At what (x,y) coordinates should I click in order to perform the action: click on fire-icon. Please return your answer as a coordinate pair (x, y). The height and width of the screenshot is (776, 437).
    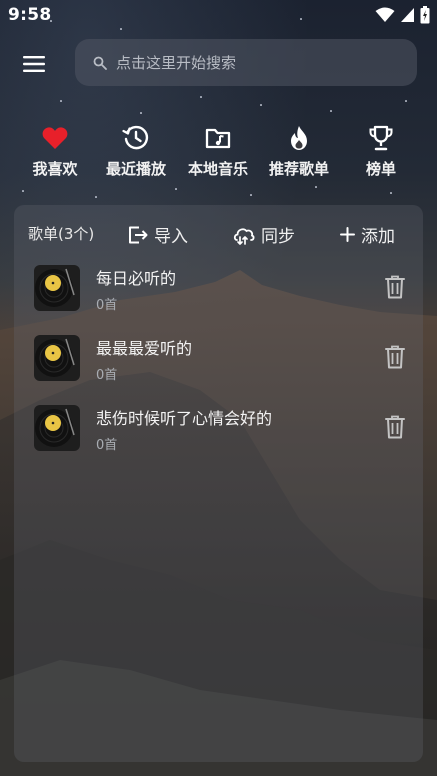
    Looking at the image, I should click on (299, 138).